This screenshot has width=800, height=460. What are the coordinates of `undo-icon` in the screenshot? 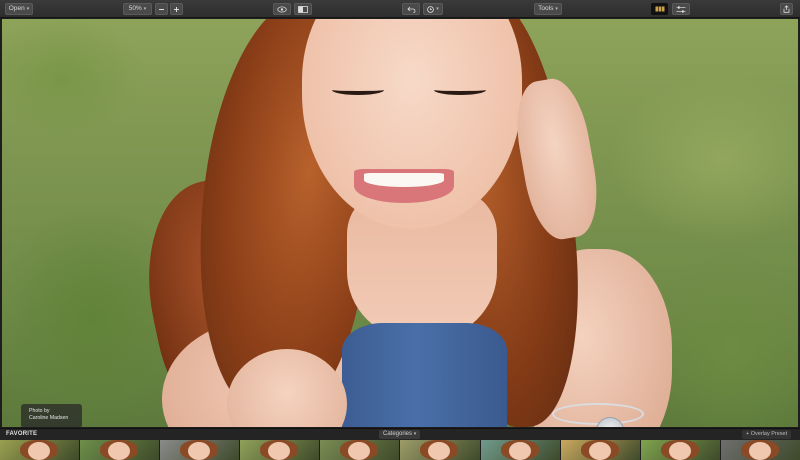 It's located at (410, 9).